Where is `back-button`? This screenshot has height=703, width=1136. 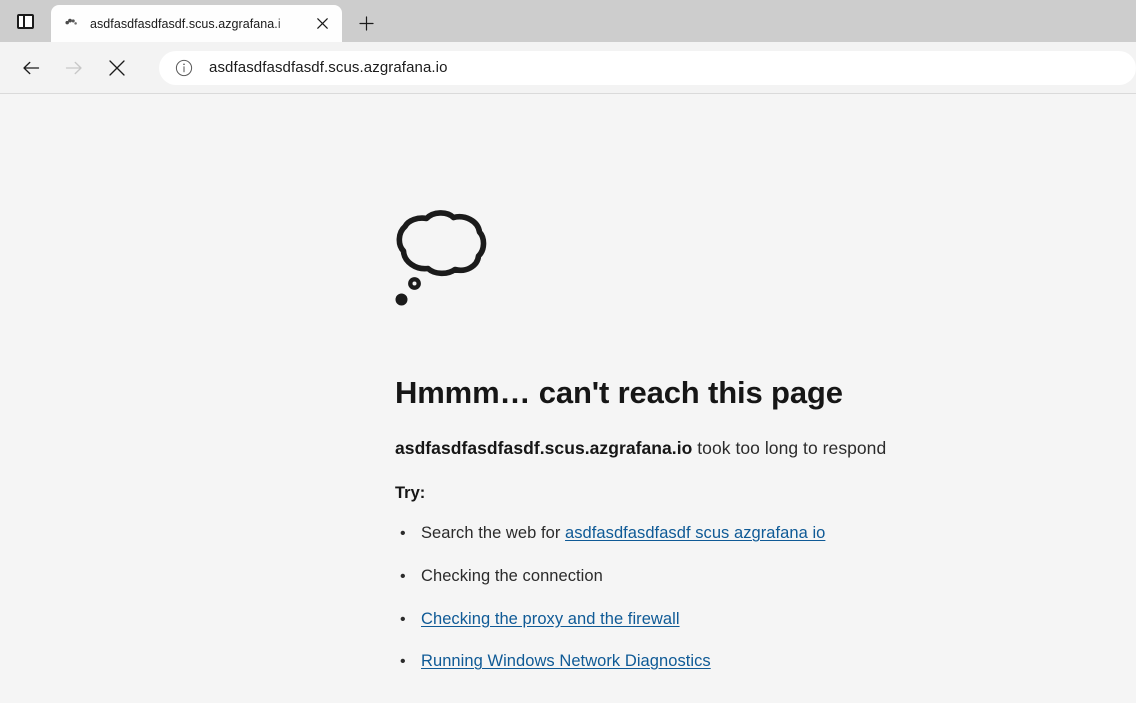 back-button is located at coordinates (31, 68).